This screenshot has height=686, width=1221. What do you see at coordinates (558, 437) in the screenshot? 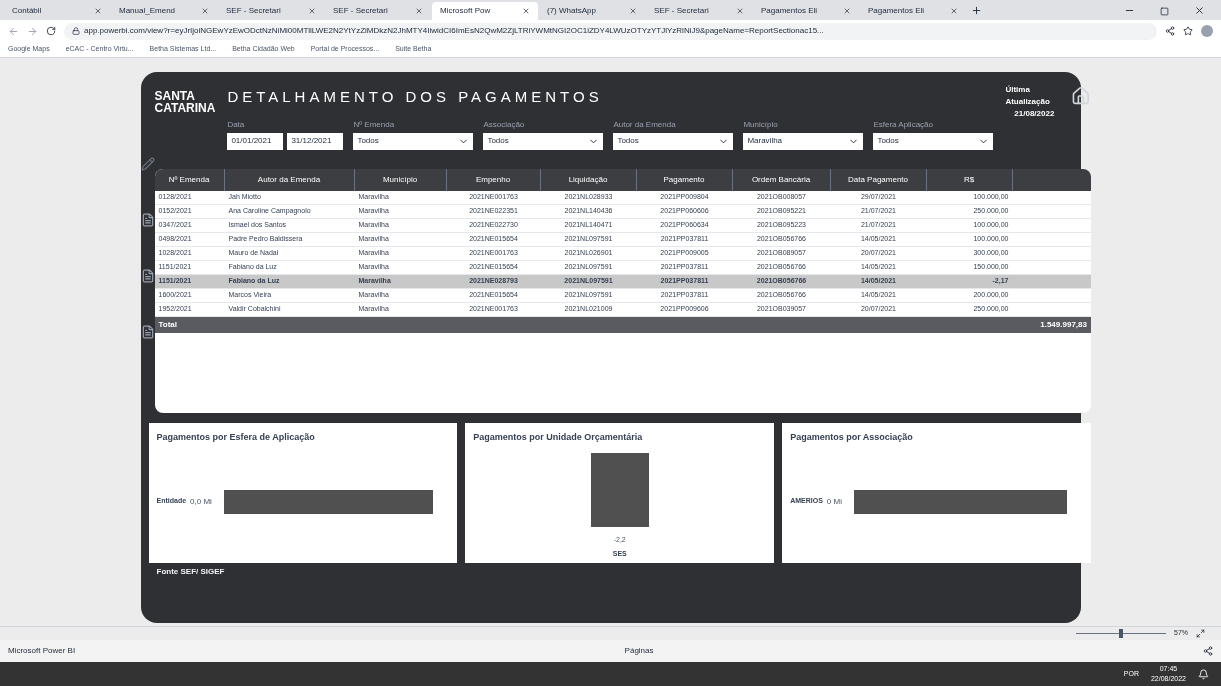
I see `chart-title: Pagamentos por Unidade Orçamentária` at bounding box center [558, 437].